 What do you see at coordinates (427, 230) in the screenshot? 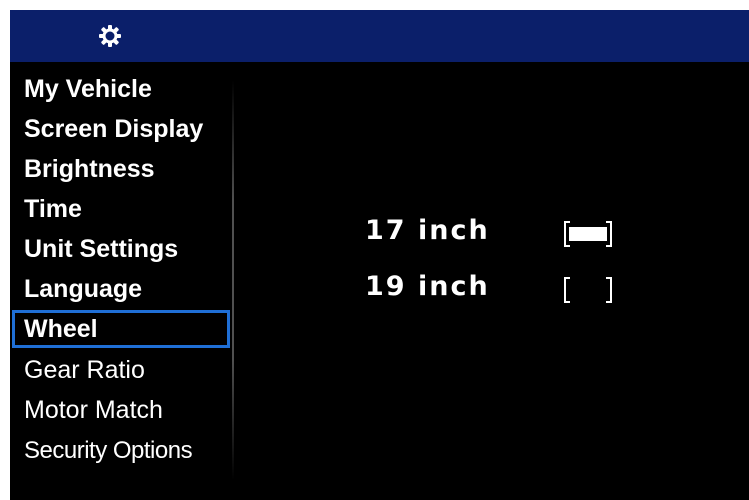
I see `option-17-inch-label: 17 inch` at bounding box center [427, 230].